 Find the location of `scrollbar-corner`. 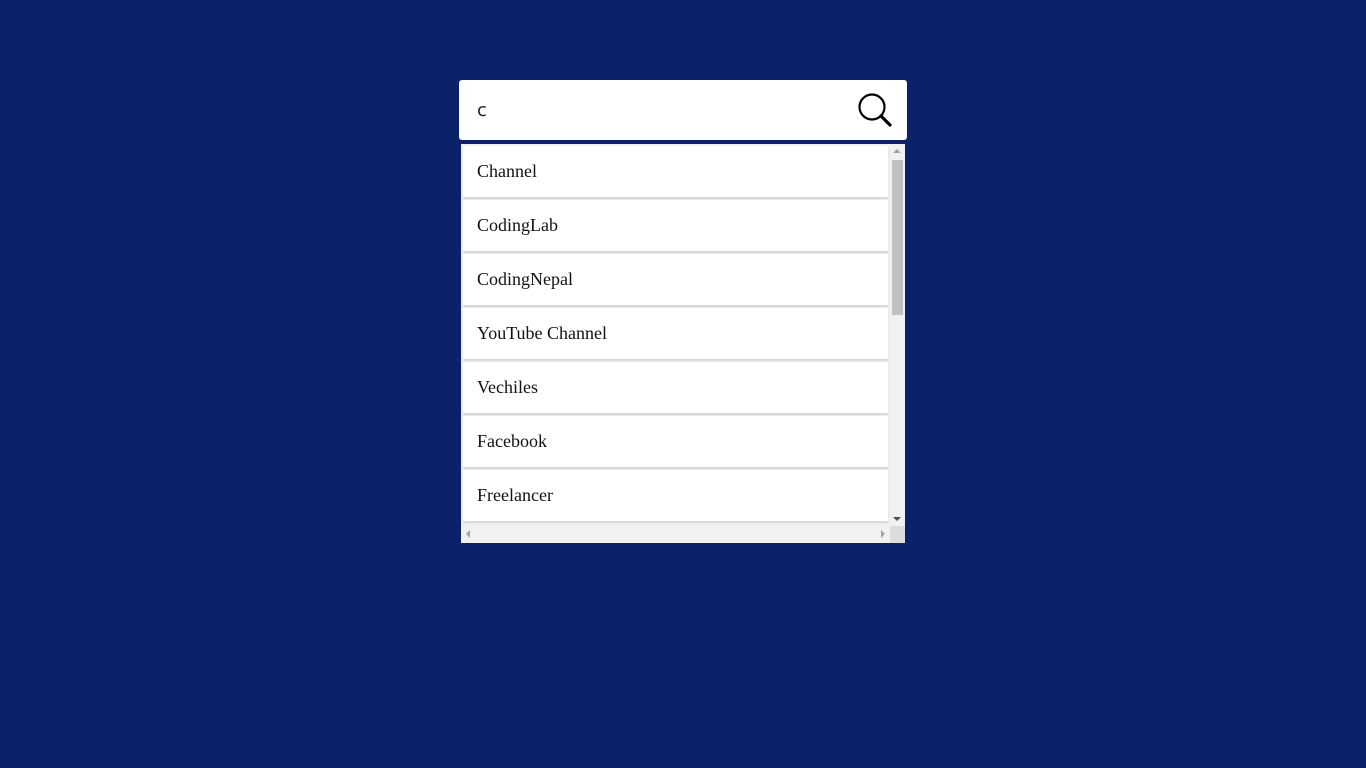

scrollbar-corner is located at coordinates (897, 534).